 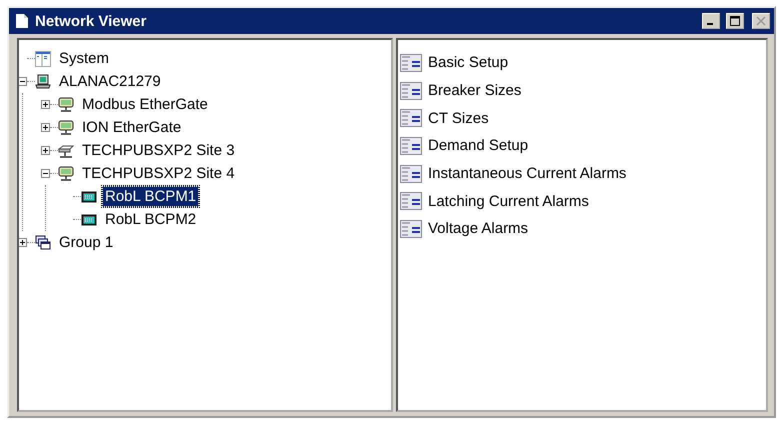 What do you see at coordinates (468, 63) in the screenshot?
I see `list-item: Basic Setup` at bounding box center [468, 63].